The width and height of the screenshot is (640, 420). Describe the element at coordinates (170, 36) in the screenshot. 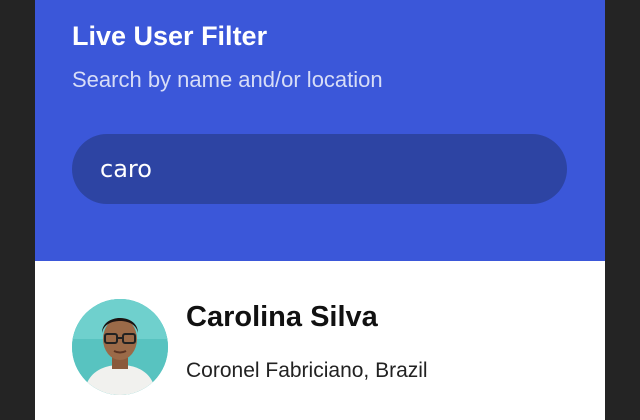

I see `page-title: Live User Filter` at that location.